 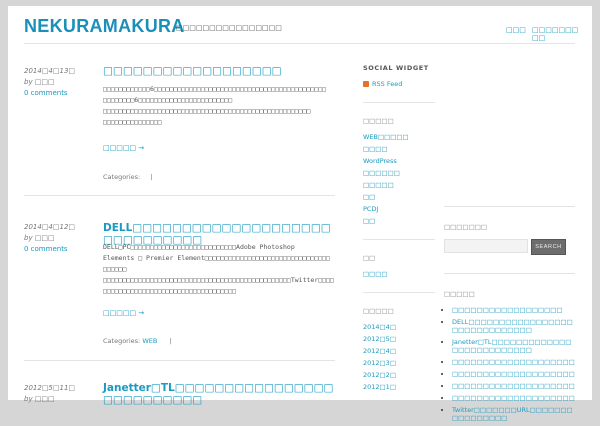 What do you see at coordinates (399, 327) in the screenshot?
I see `archive-link: 2014□4□` at bounding box center [399, 327].